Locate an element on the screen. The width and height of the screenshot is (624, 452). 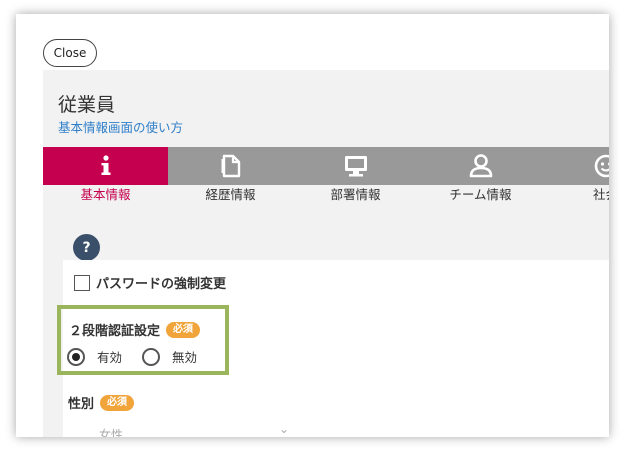
two-factor-title: ２段階認証設定 必須 is located at coordinates (135, 329).